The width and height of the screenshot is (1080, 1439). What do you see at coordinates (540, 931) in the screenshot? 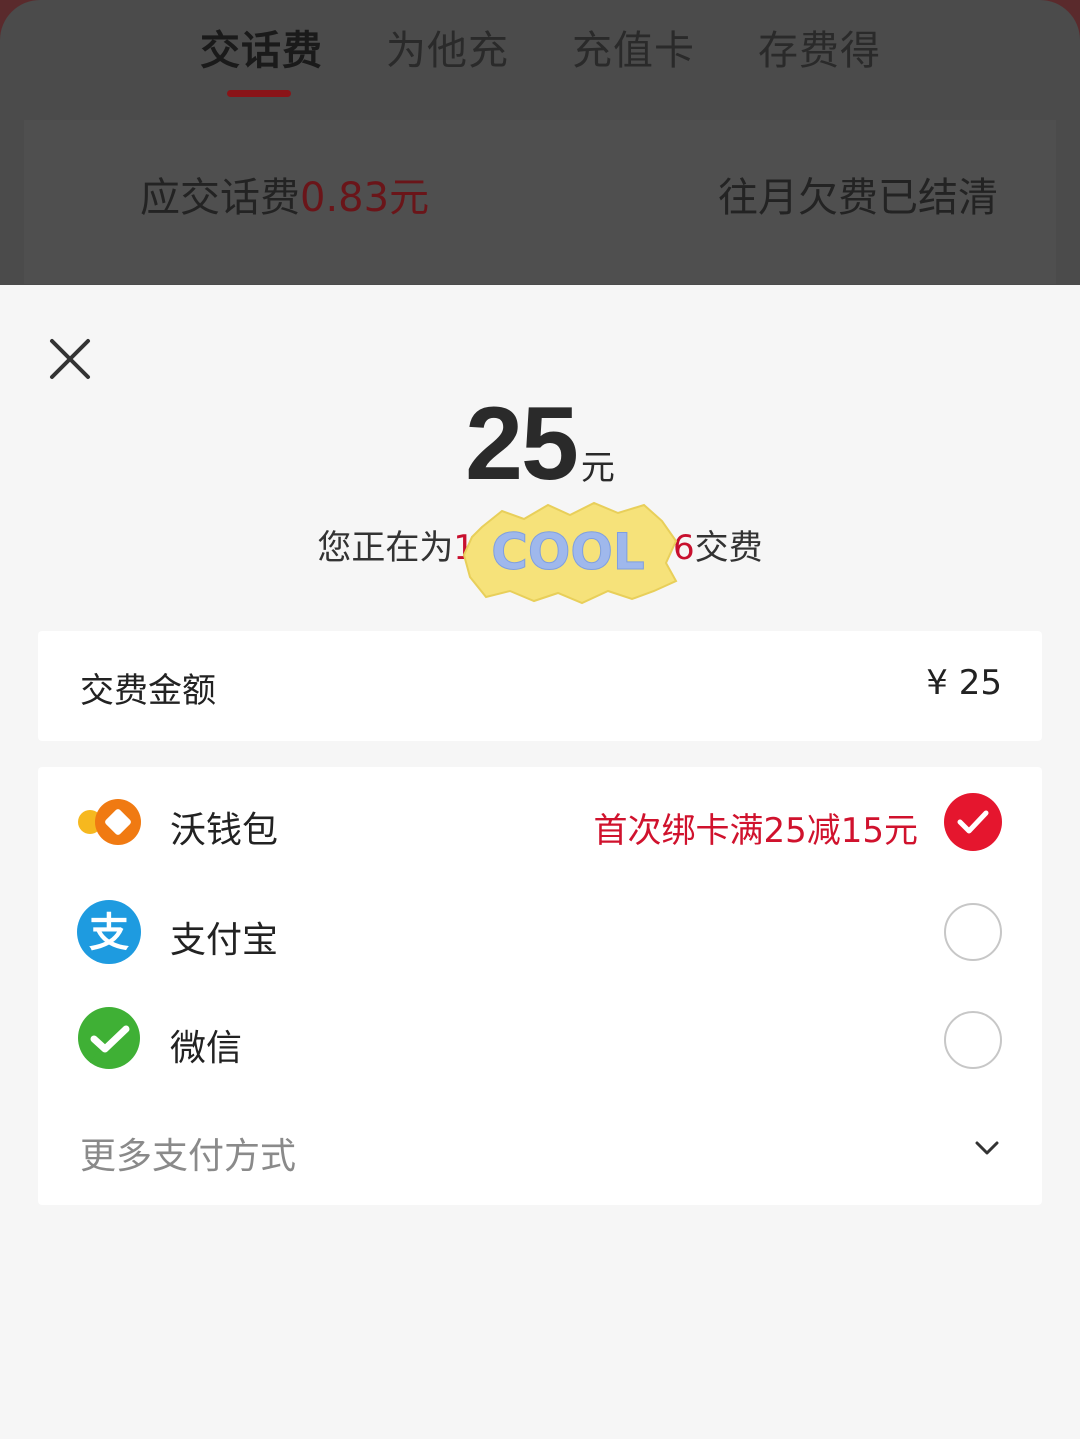
I see `payment-method-alipay: 支 支付宝` at bounding box center [540, 931].